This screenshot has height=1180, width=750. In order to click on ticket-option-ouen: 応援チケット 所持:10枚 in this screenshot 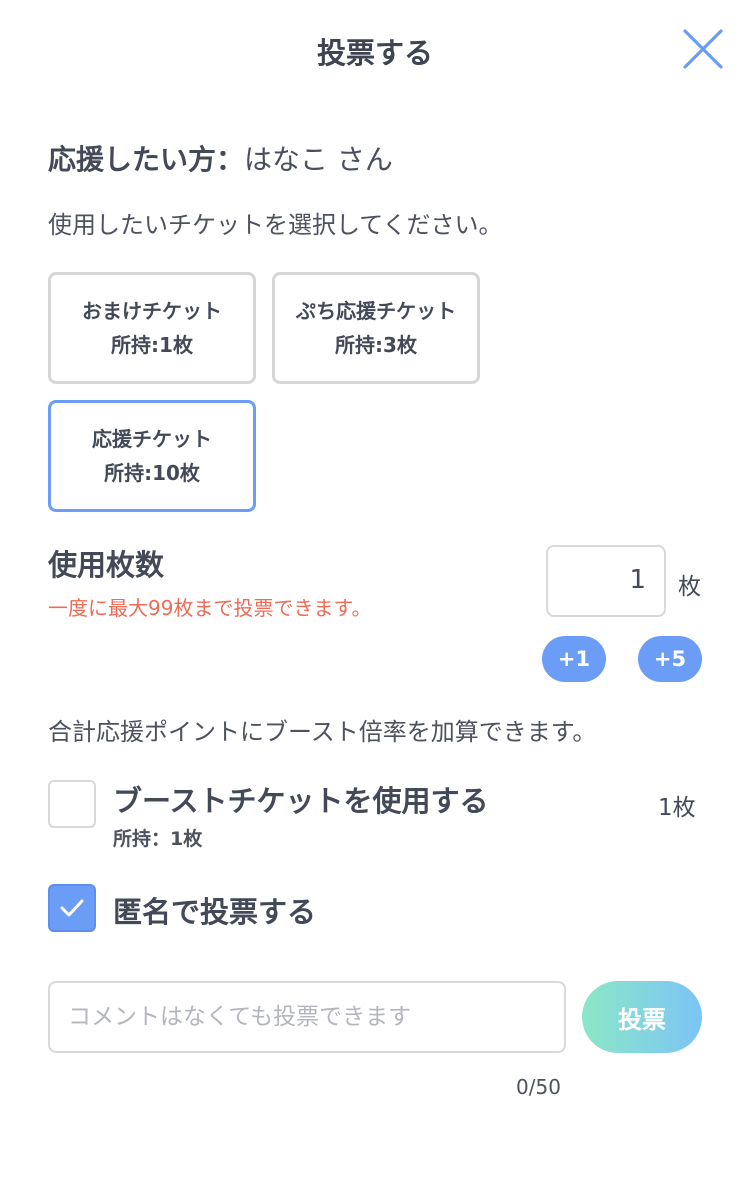, I will do `click(152, 456)`.